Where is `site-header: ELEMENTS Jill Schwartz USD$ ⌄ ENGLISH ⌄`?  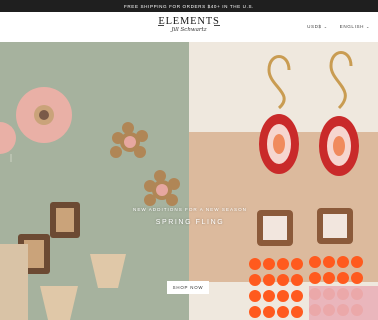
site-header: ELEMENTS Jill Schwartz USD$ ⌄ ENGLISH ⌄ is located at coordinates (189, 27).